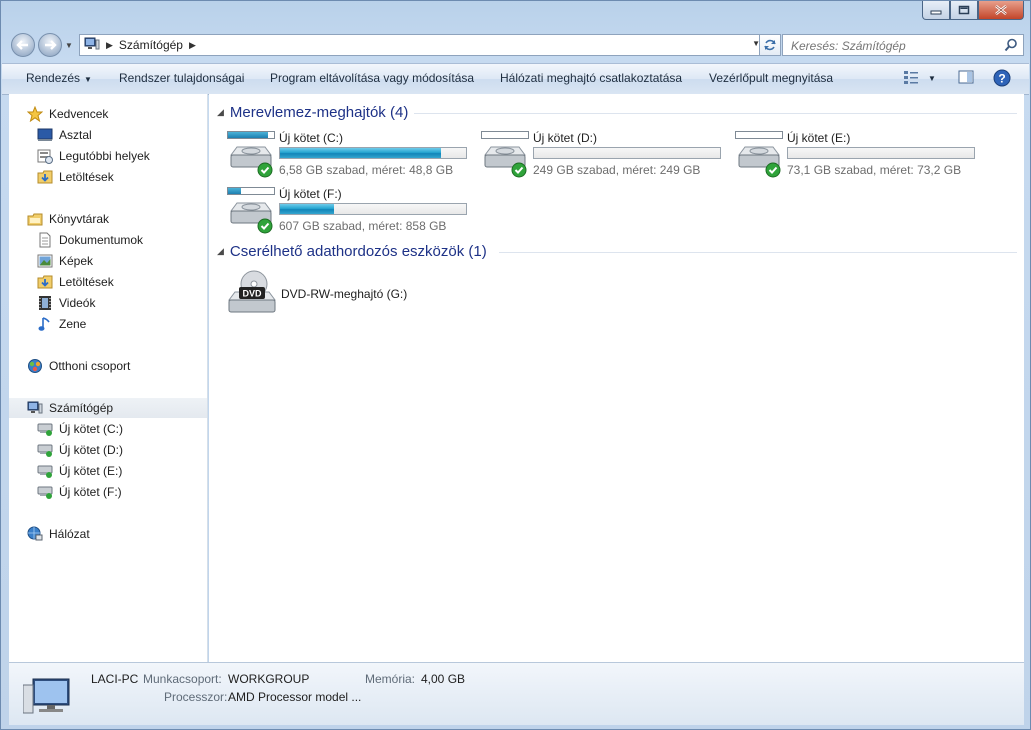 This screenshot has height=730, width=1031. Describe the element at coordinates (79, 492) in the screenshot. I see `nav-drive-f: Új kötet (F:)` at that location.